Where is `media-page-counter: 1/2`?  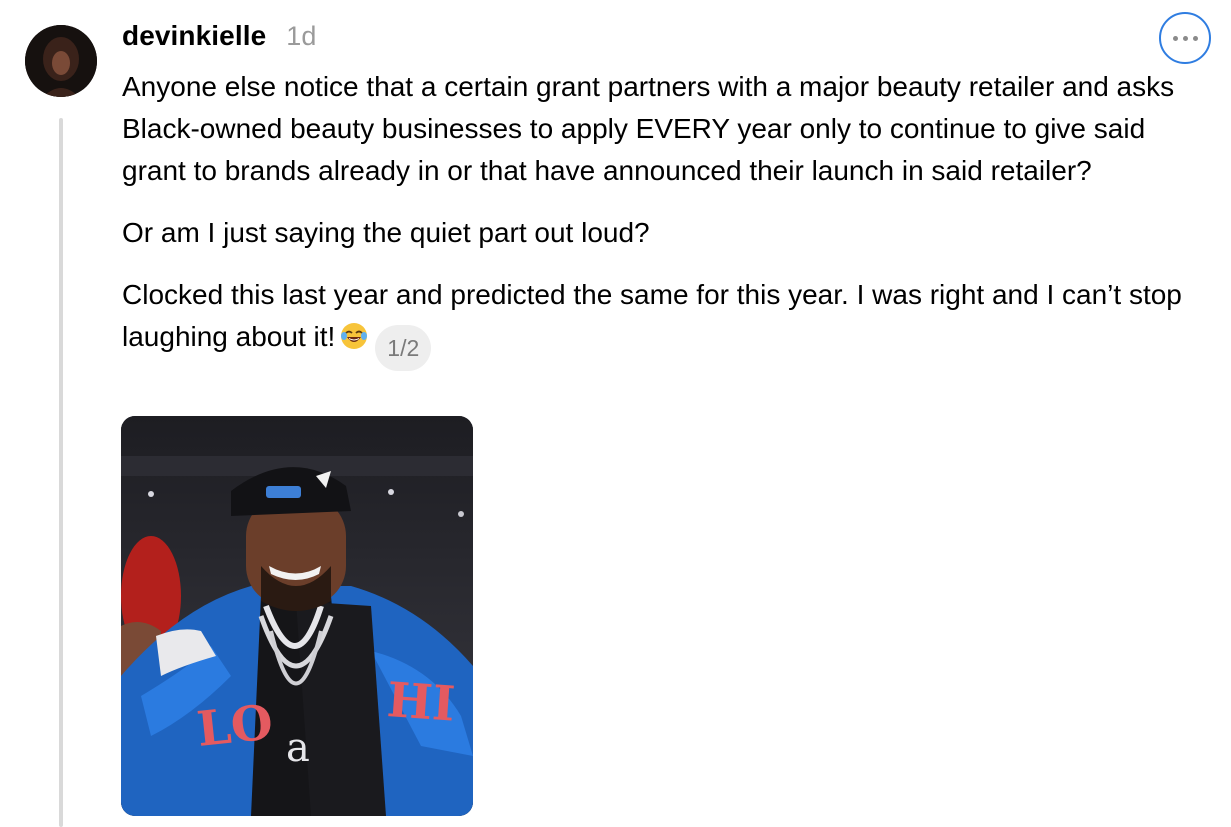 media-page-counter: 1/2 is located at coordinates (403, 348).